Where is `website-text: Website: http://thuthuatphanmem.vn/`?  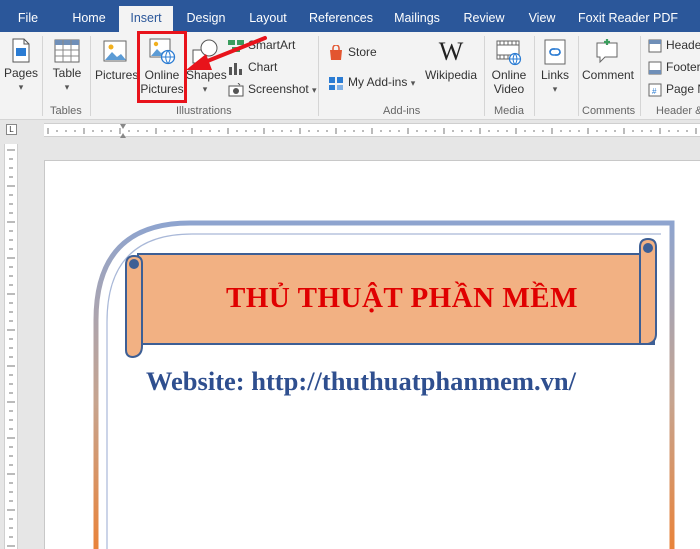 website-text: Website: http://thuthuatphanmem.vn/ is located at coordinates (361, 381).